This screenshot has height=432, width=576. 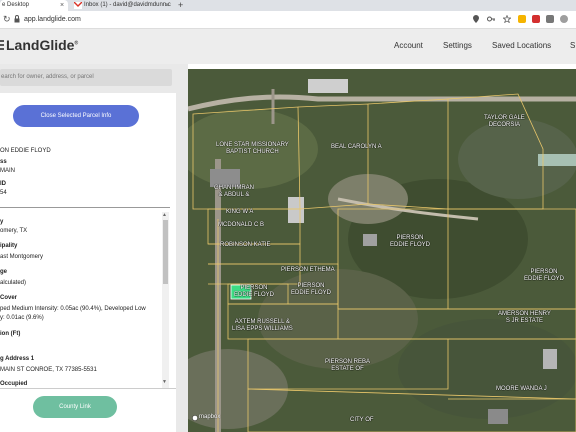 I want to click on browser-tab-landglide: e Desktop, so click(x=34, y=5).